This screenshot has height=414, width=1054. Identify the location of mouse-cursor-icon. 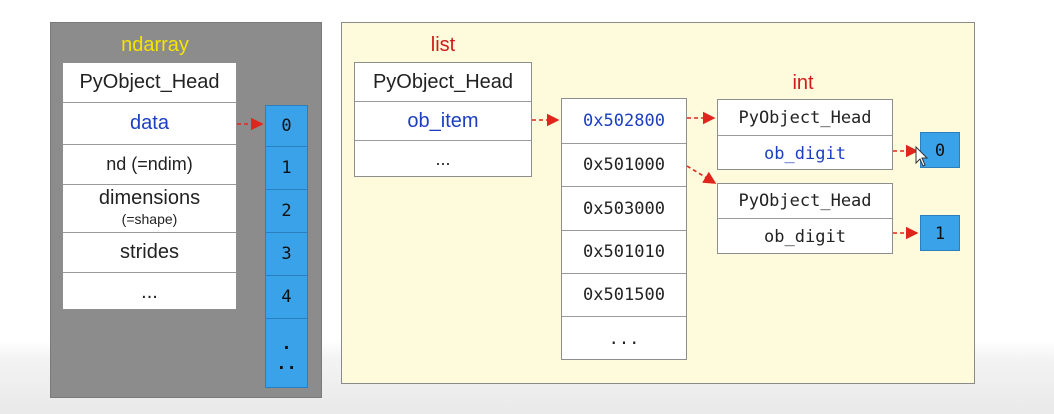
(922, 156).